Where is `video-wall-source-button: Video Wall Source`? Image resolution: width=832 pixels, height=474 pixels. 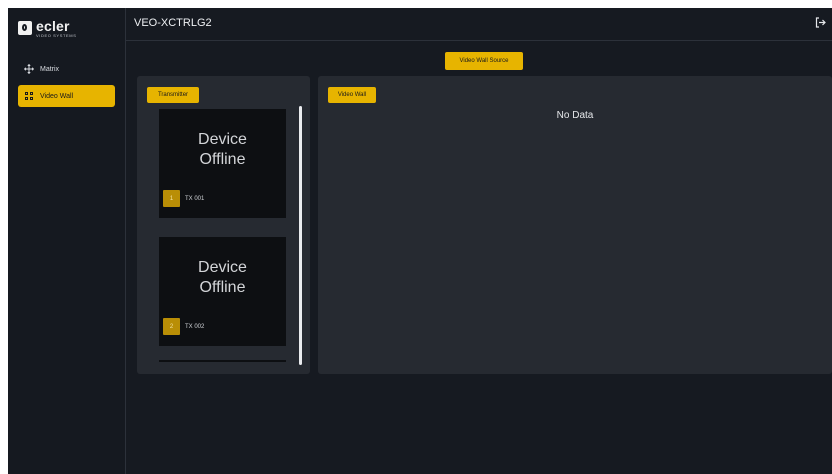
video-wall-source-button: Video Wall Source is located at coordinates (484, 61).